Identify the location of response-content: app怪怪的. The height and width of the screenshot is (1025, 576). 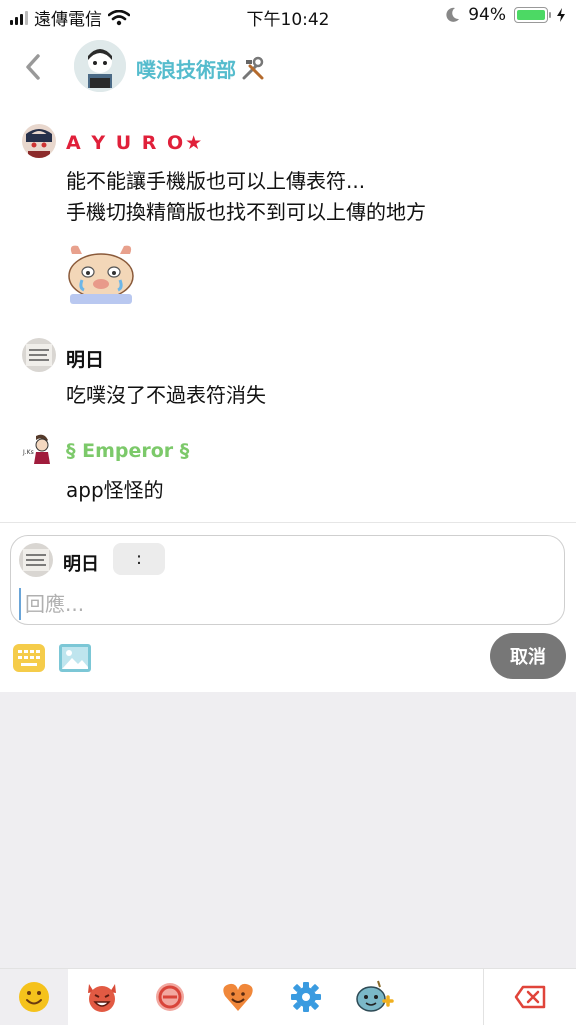
(115, 490).